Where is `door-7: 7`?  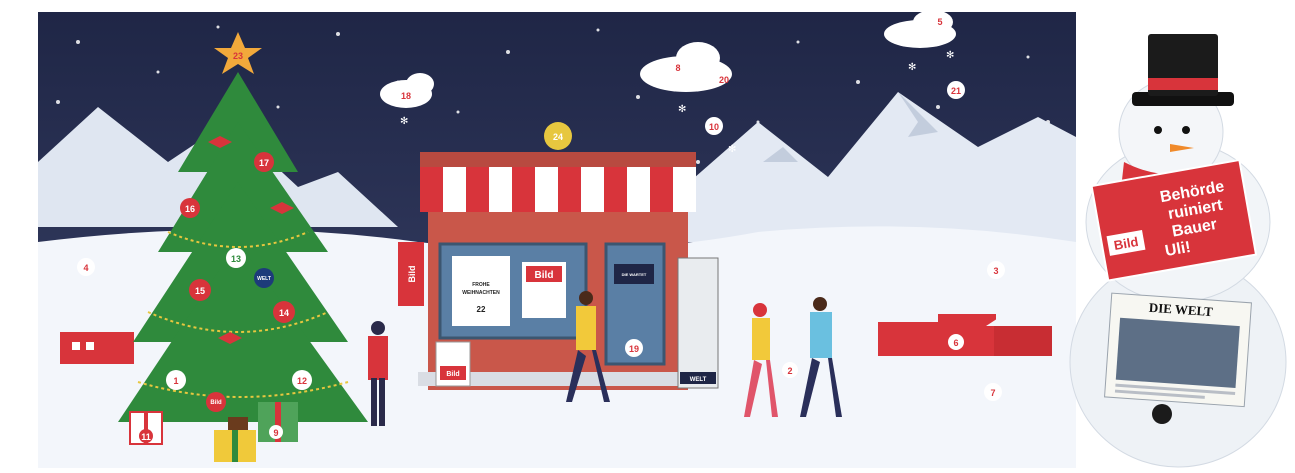 door-7: 7 is located at coordinates (993, 392).